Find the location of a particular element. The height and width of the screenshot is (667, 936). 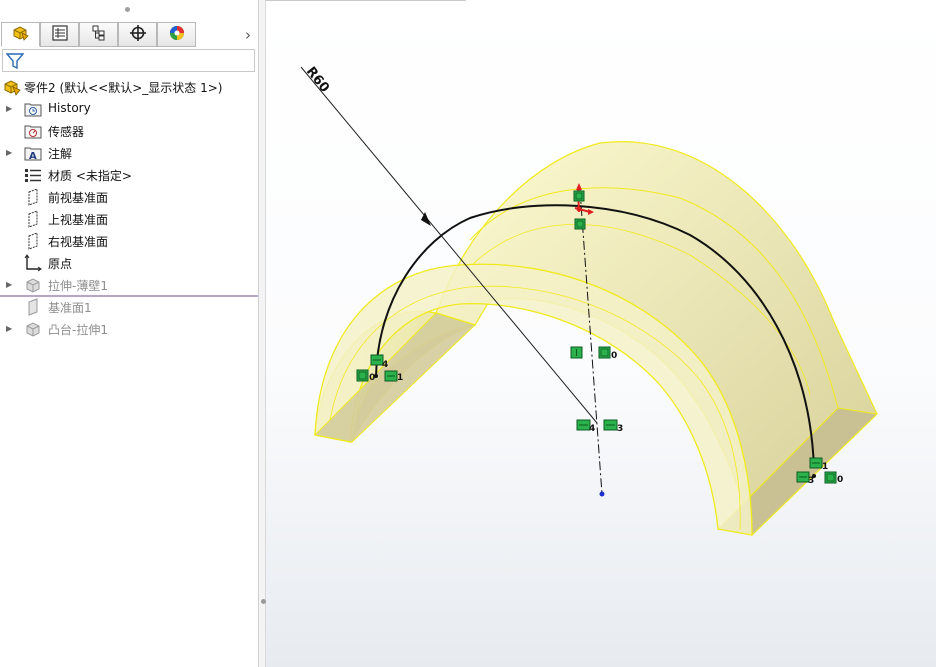

tab-scroll-right-button: › is located at coordinates (248, 35).